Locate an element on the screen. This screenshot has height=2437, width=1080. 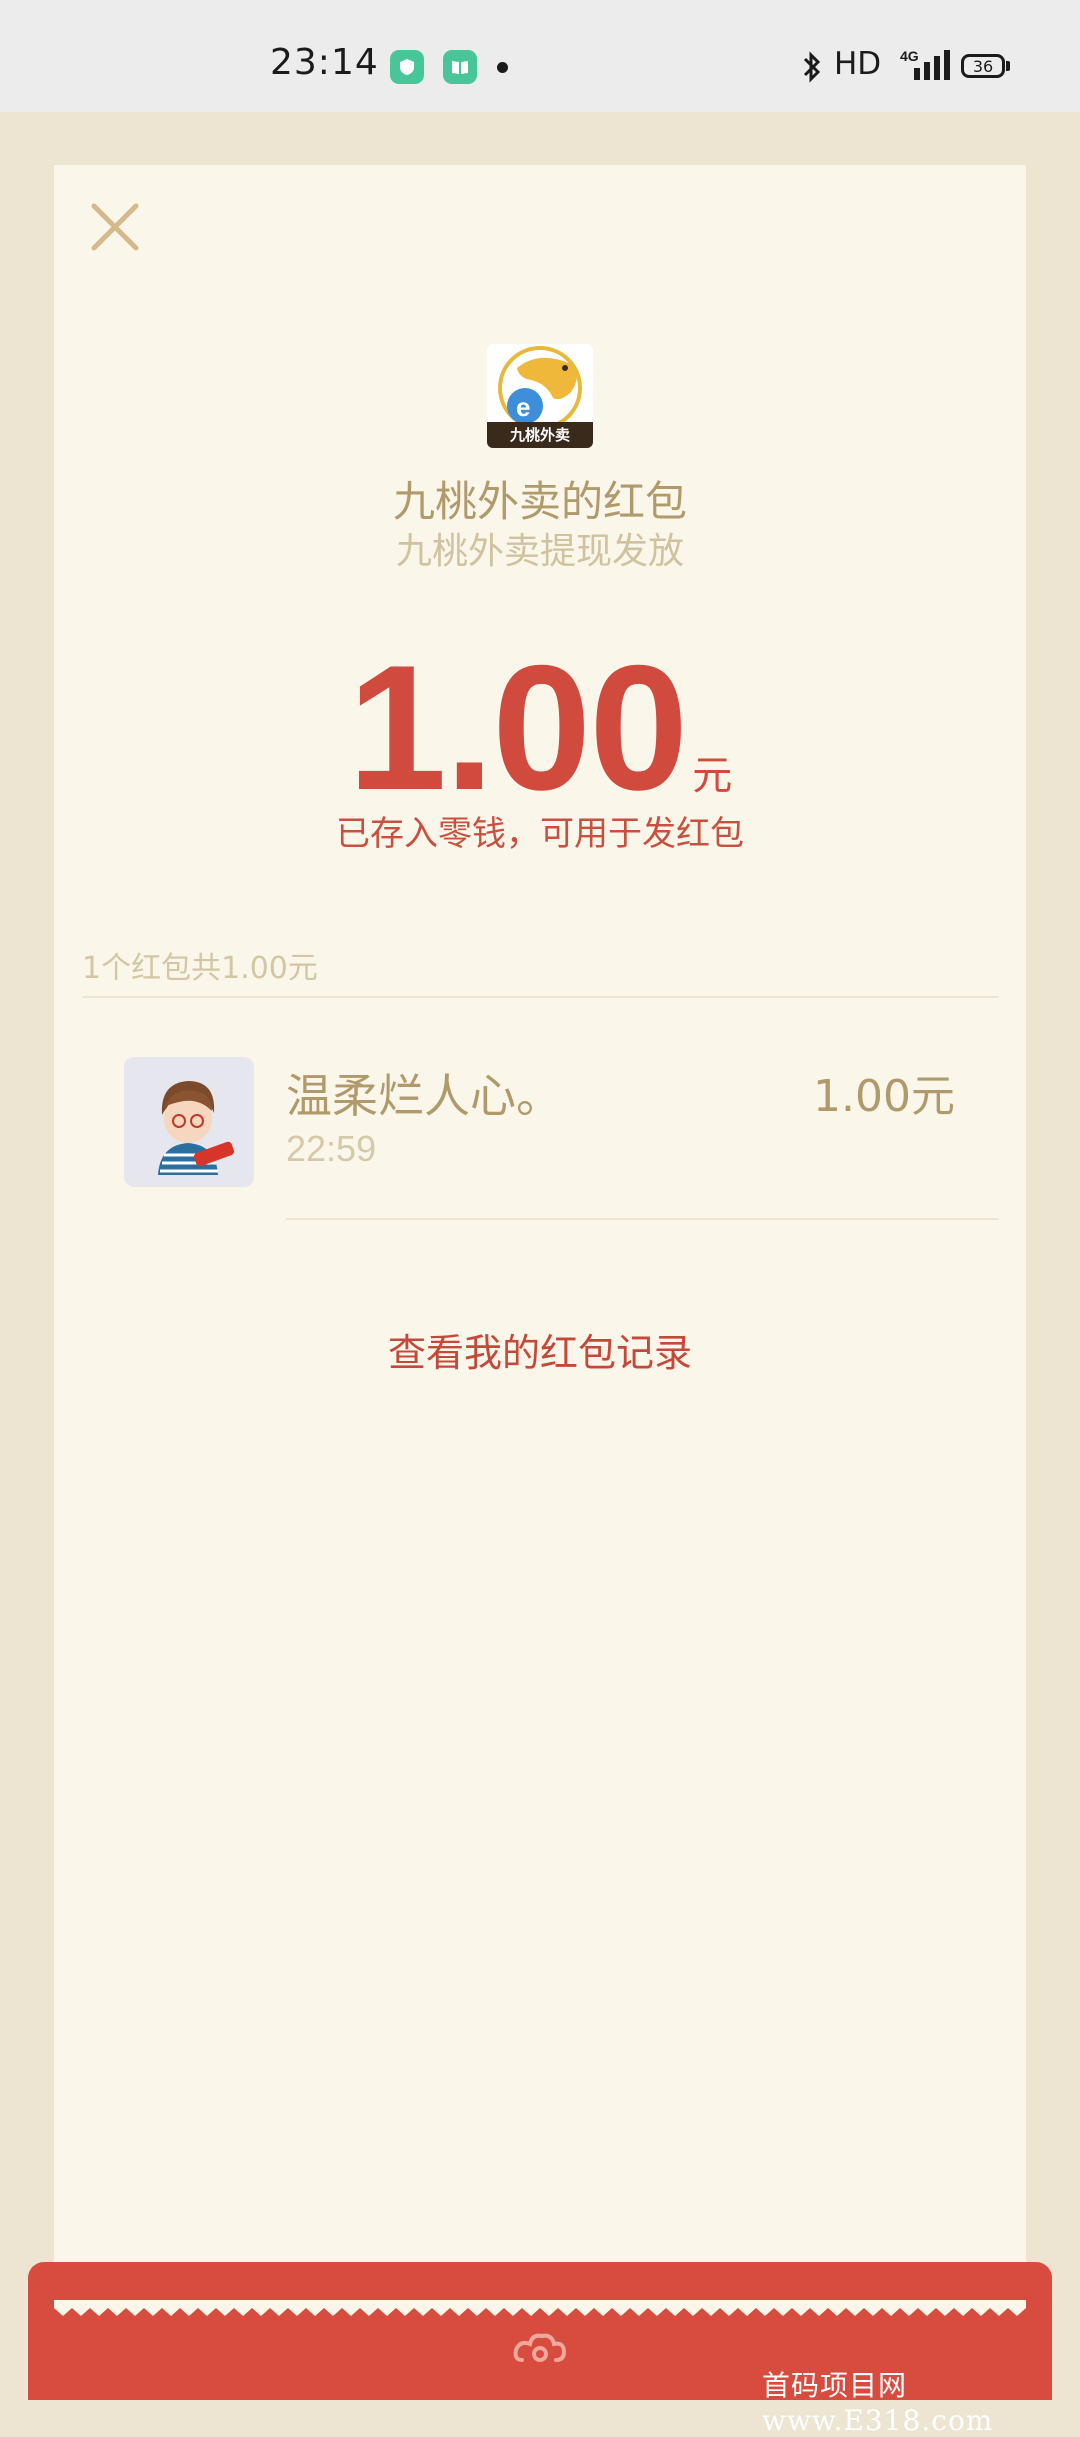
record-time: 22:59 is located at coordinates (331, 1148).